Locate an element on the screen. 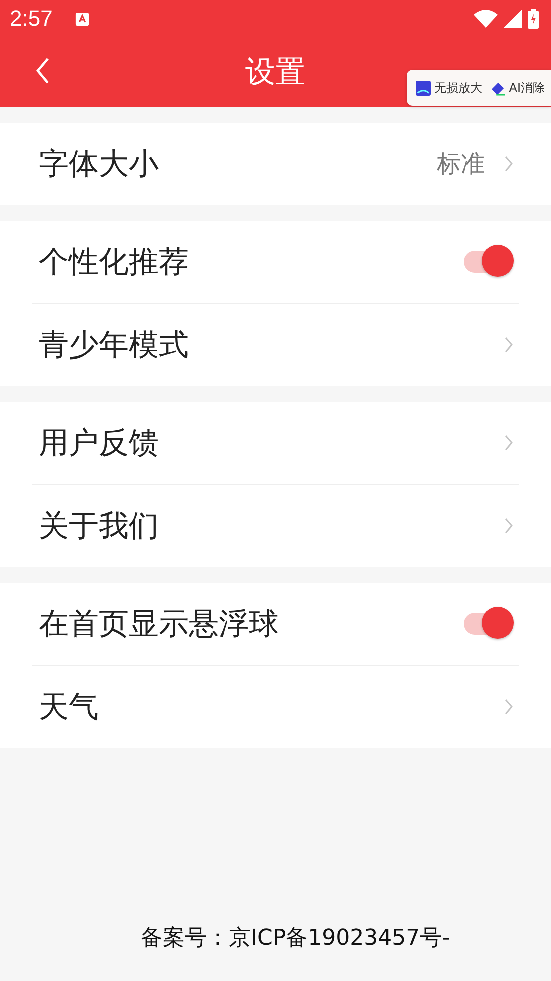 The height and width of the screenshot is (981, 551). setting-label: 个性化推荐 is located at coordinates (250, 262).